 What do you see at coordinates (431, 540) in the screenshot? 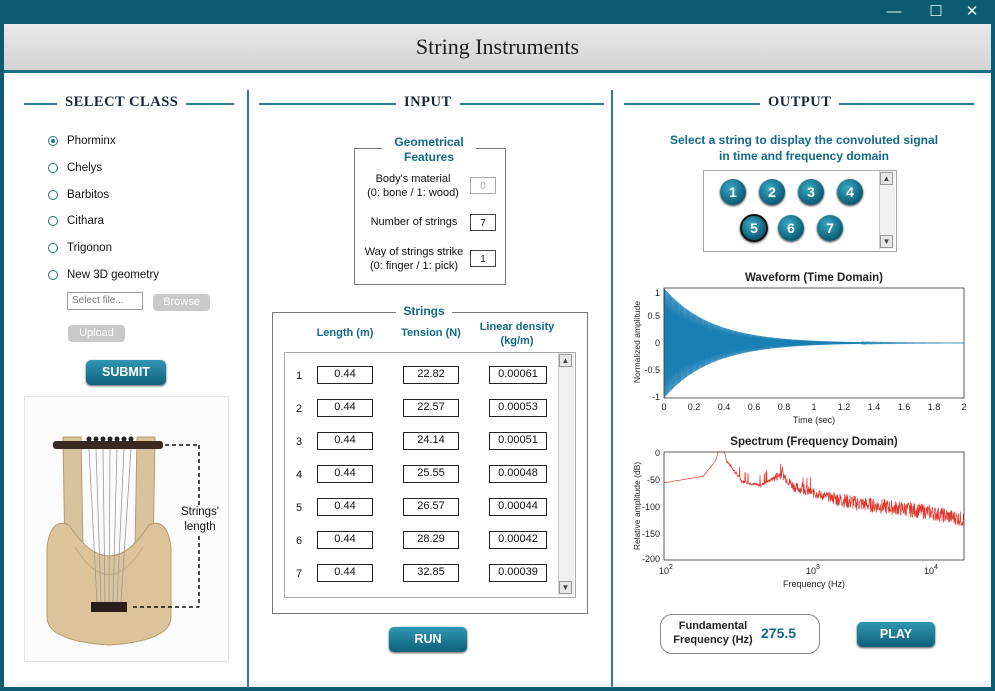
I see `tension-field: 28.29` at bounding box center [431, 540].